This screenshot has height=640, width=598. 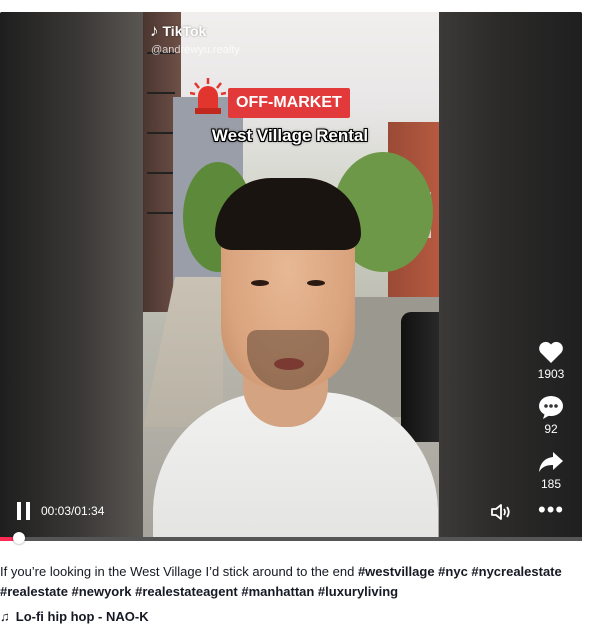 What do you see at coordinates (5, 616) in the screenshot?
I see `music-note-icon: ♫` at bounding box center [5, 616].